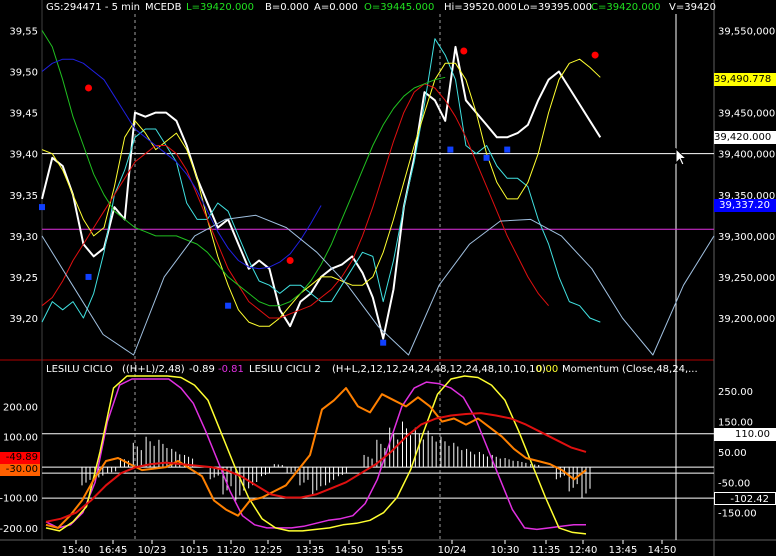 The height and width of the screenshot is (556, 776). Describe the element at coordinates (79, 369) in the screenshot. I see `ind1-name: LESILU CICLO` at that location.